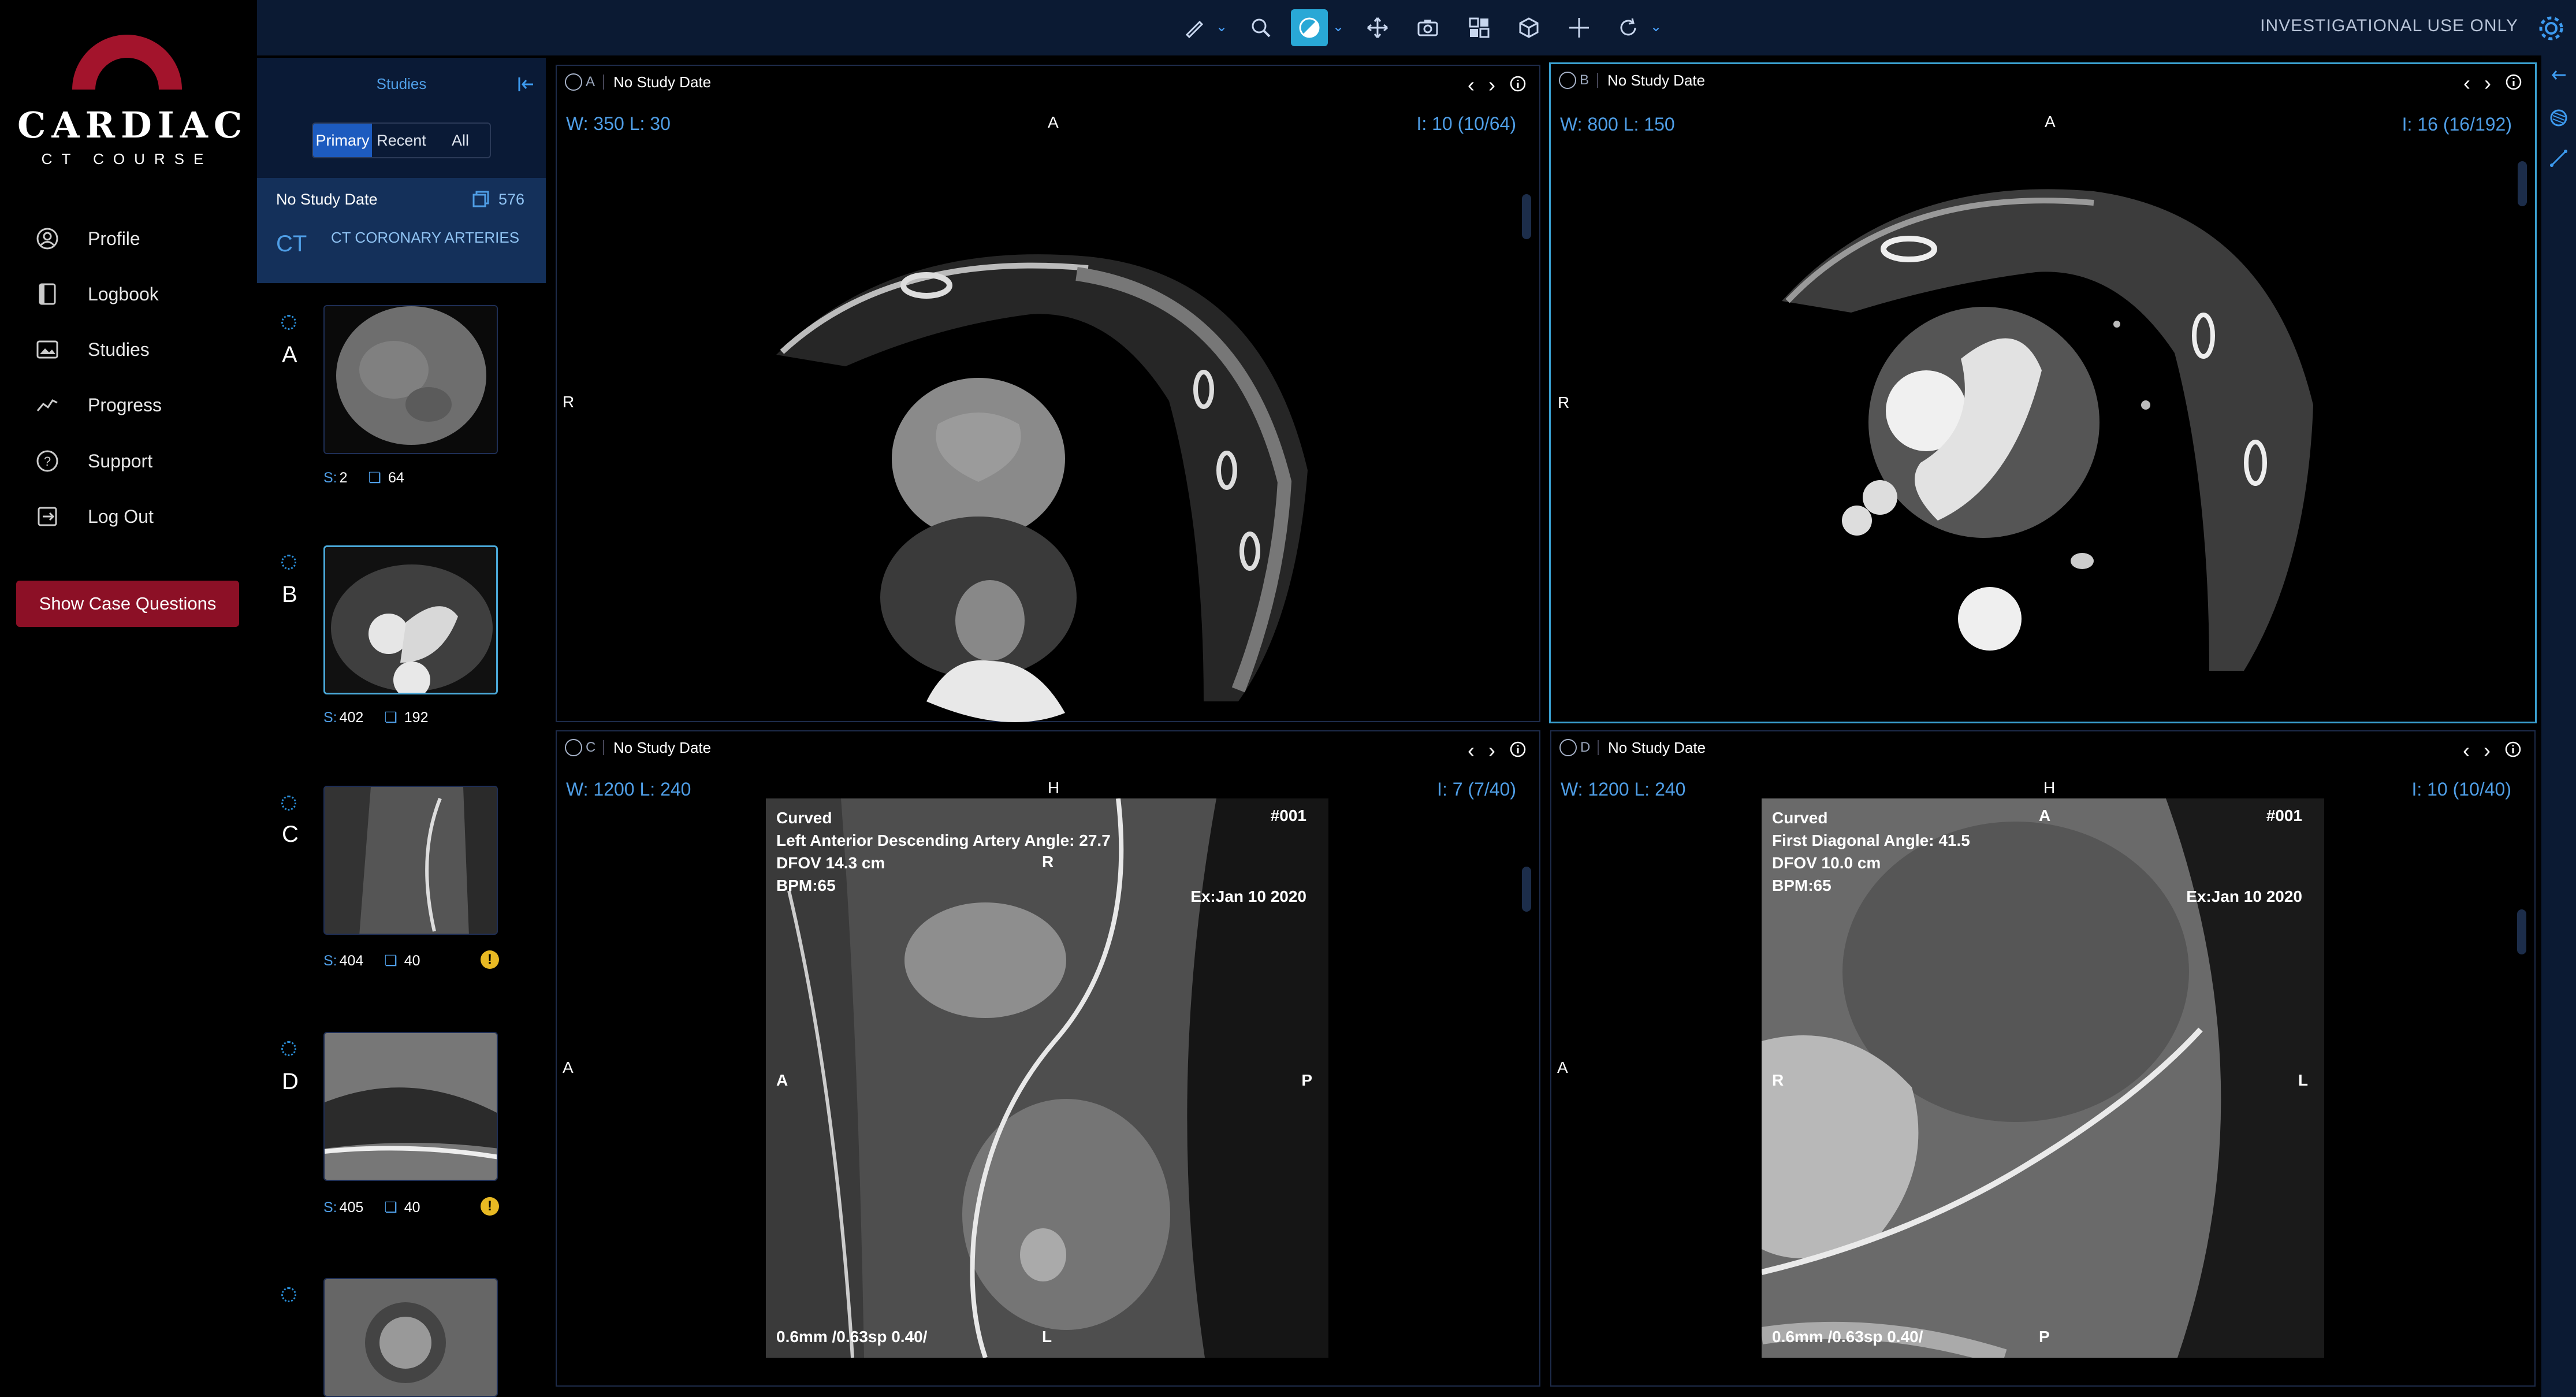 The image size is (2576, 1397). What do you see at coordinates (2559, 76) in the screenshot?
I see `expand-panel-icon` at bounding box center [2559, 76].